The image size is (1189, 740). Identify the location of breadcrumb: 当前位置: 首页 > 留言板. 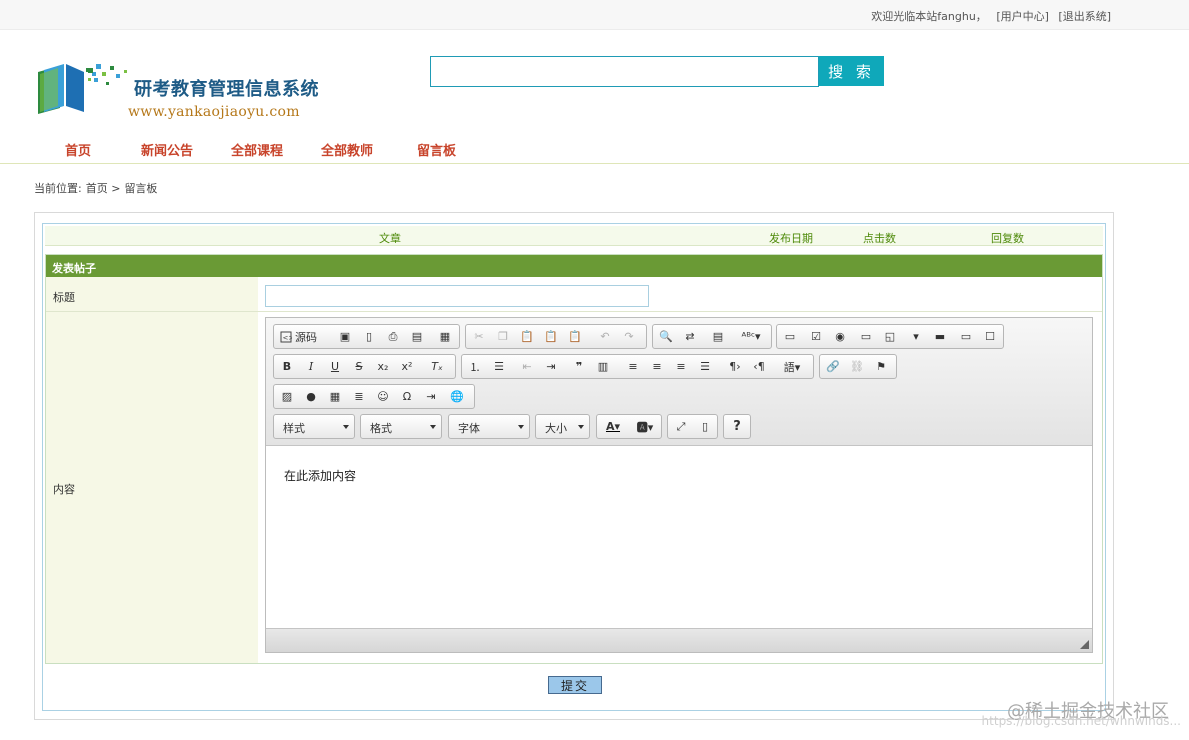
(97, 188).